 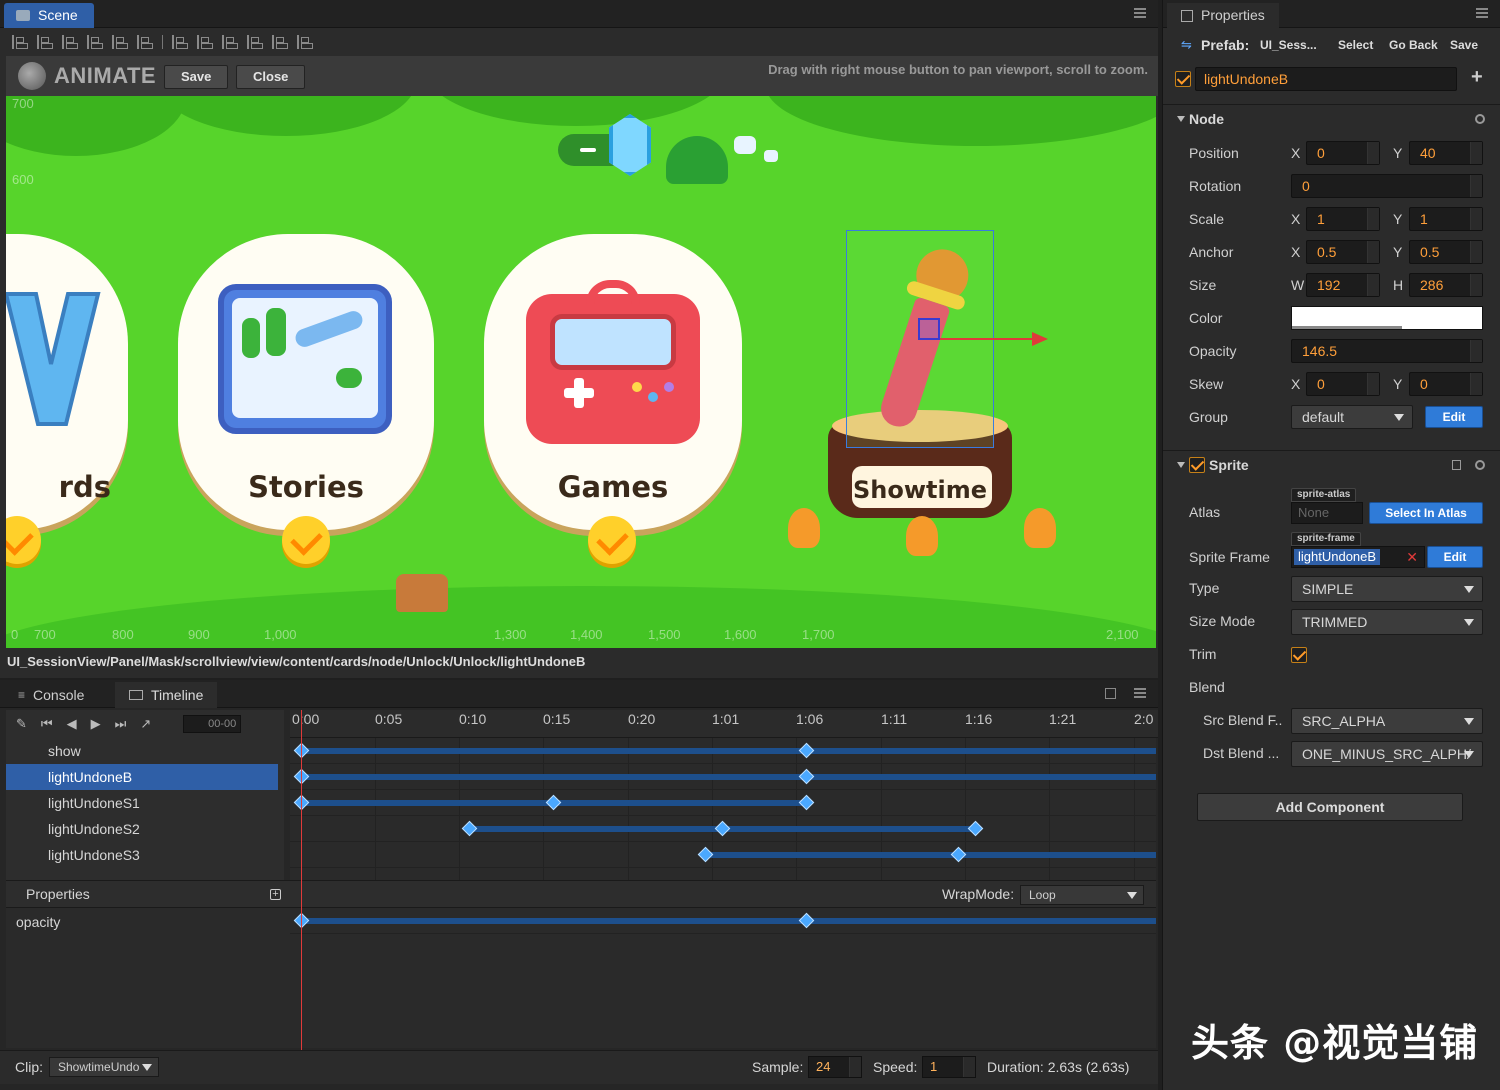 I want to click on distribute-left-icon, so click(x=255, y=42).